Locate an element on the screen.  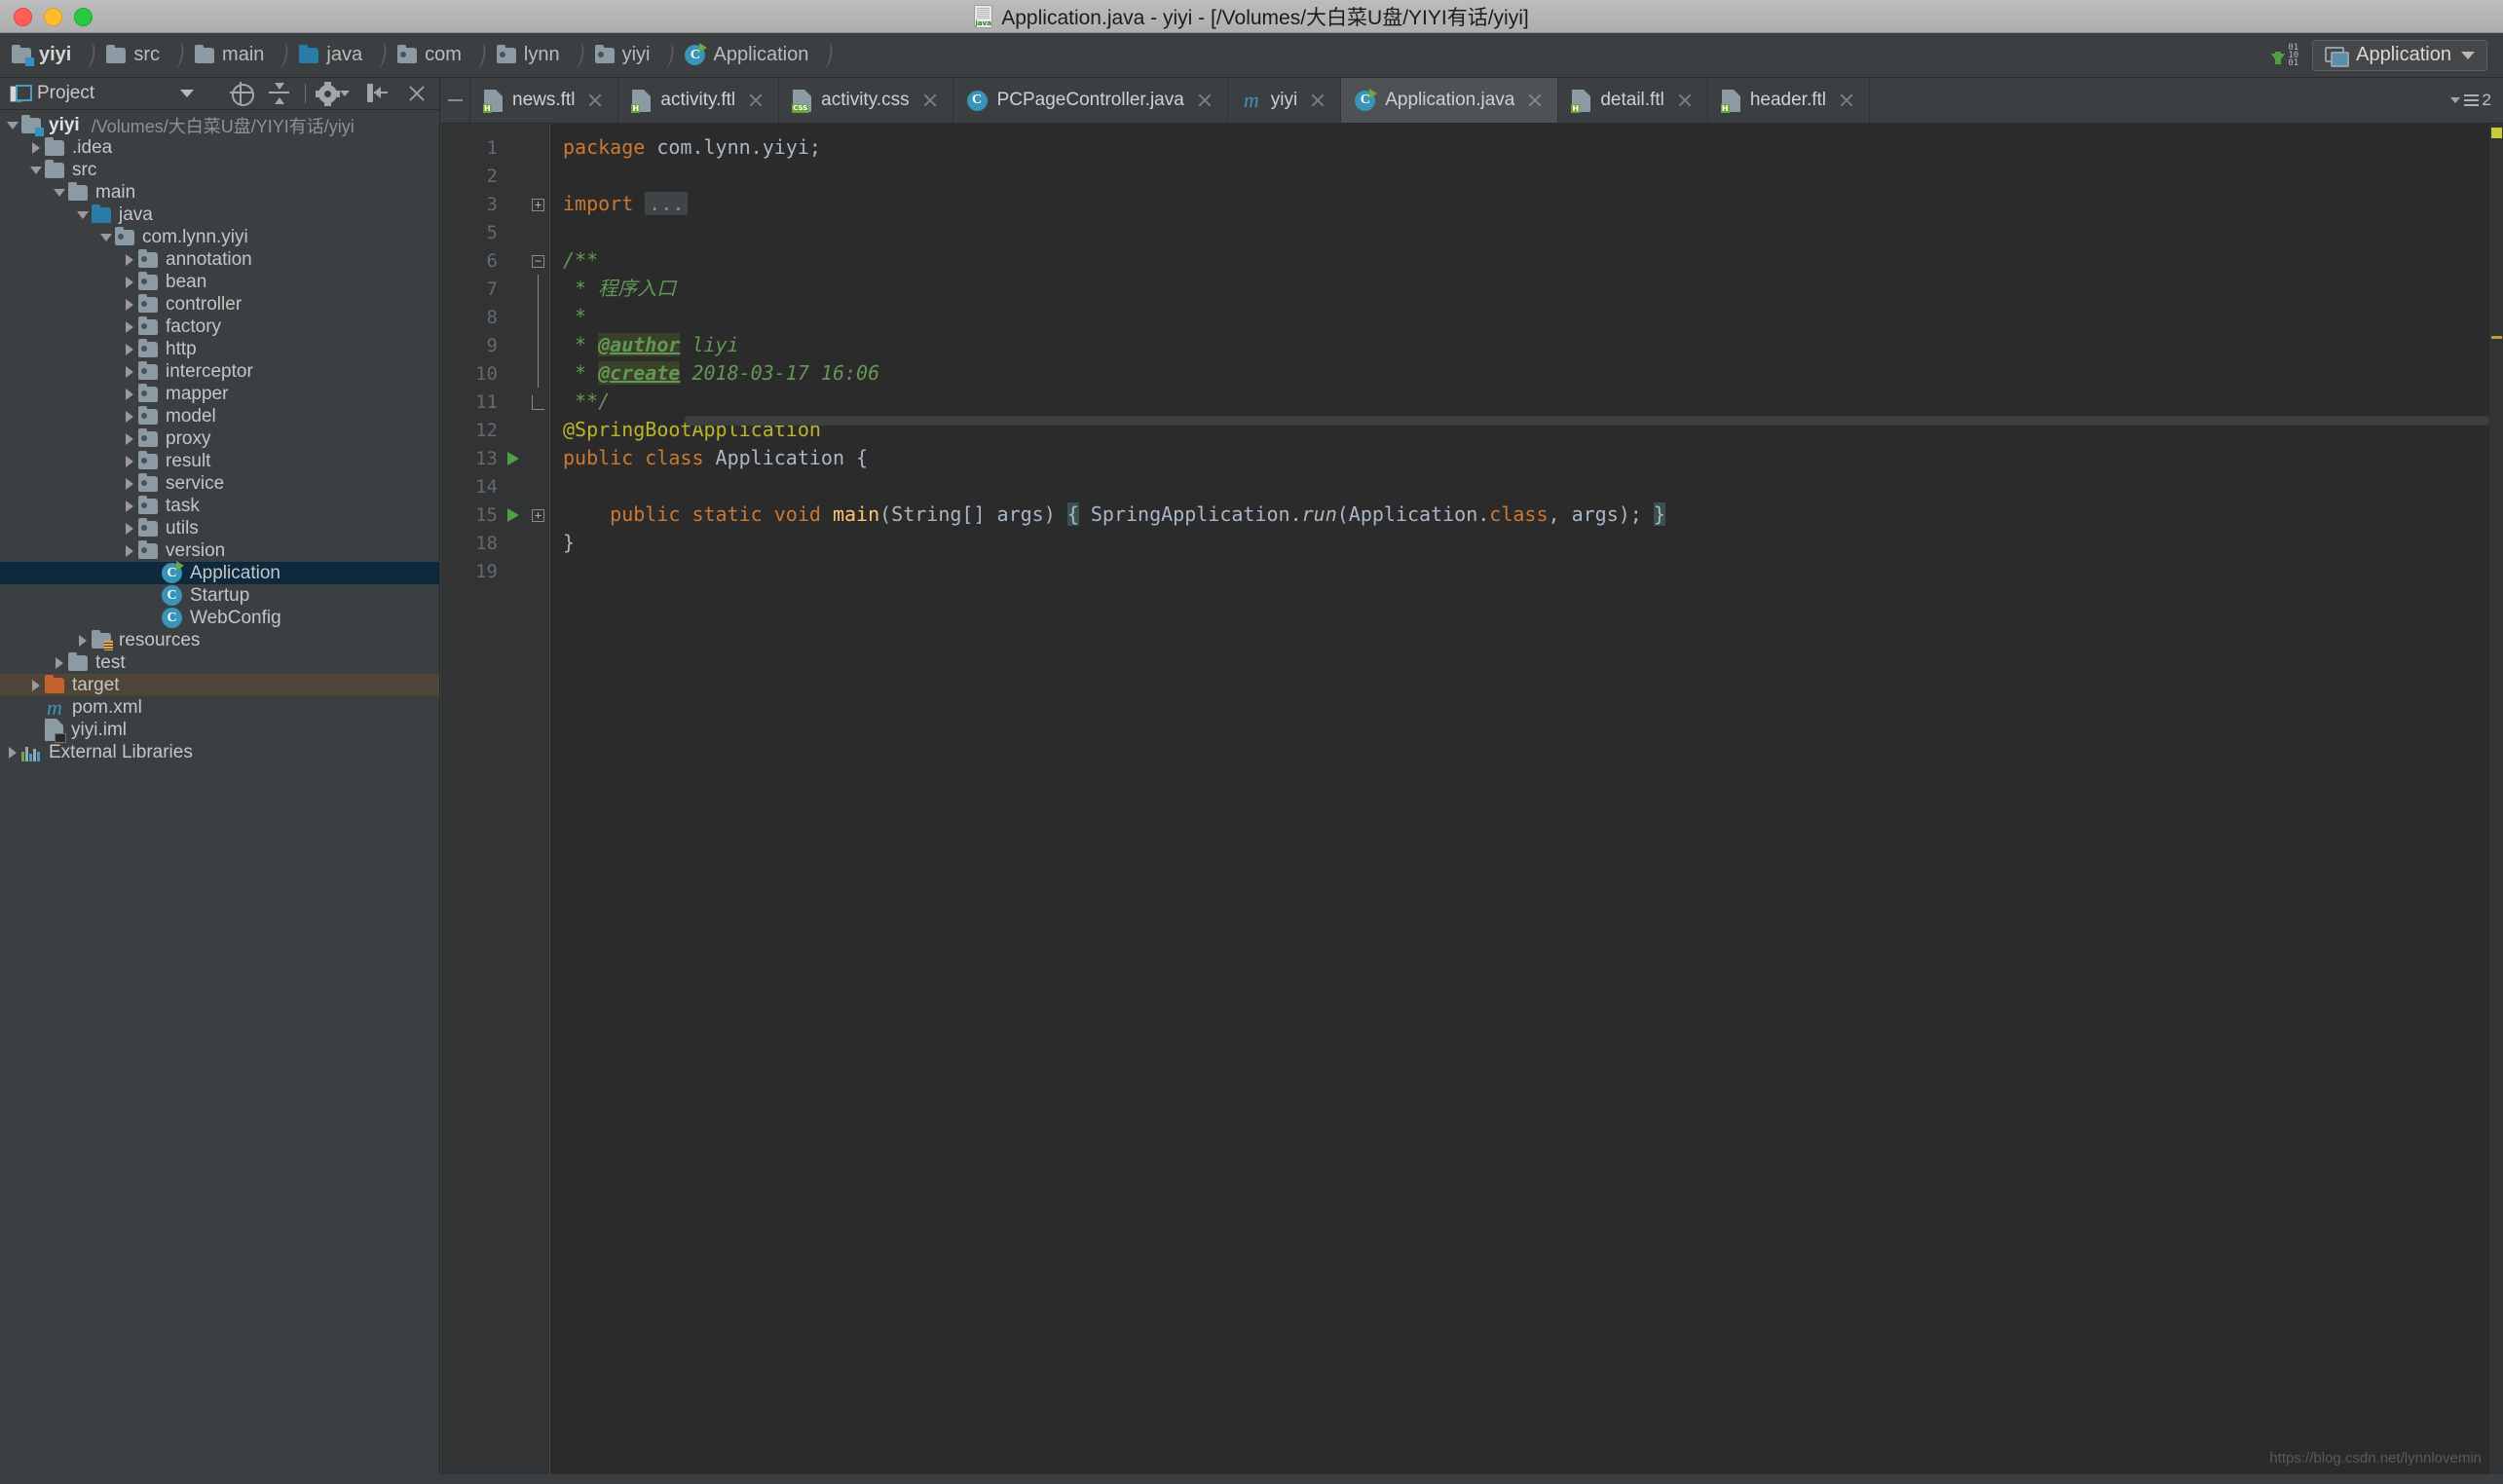
tree-row-yiyi: yiyi /Volumes/大白菜U盘/YIYI有话/yiyi is located at coordinates (219, 125).